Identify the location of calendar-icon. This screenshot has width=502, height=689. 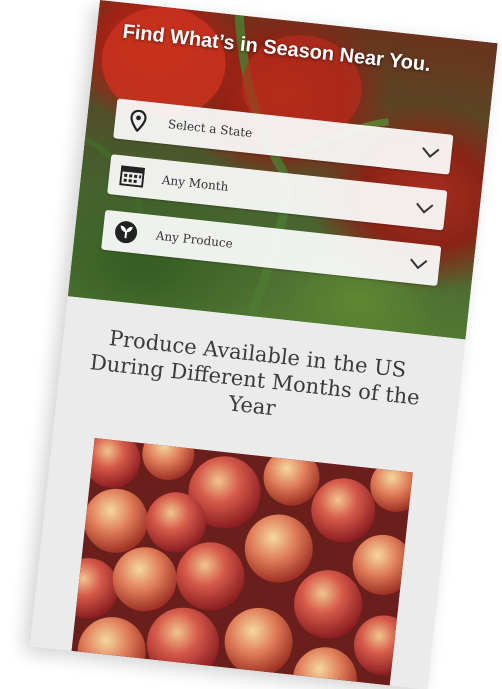
(132, 176).